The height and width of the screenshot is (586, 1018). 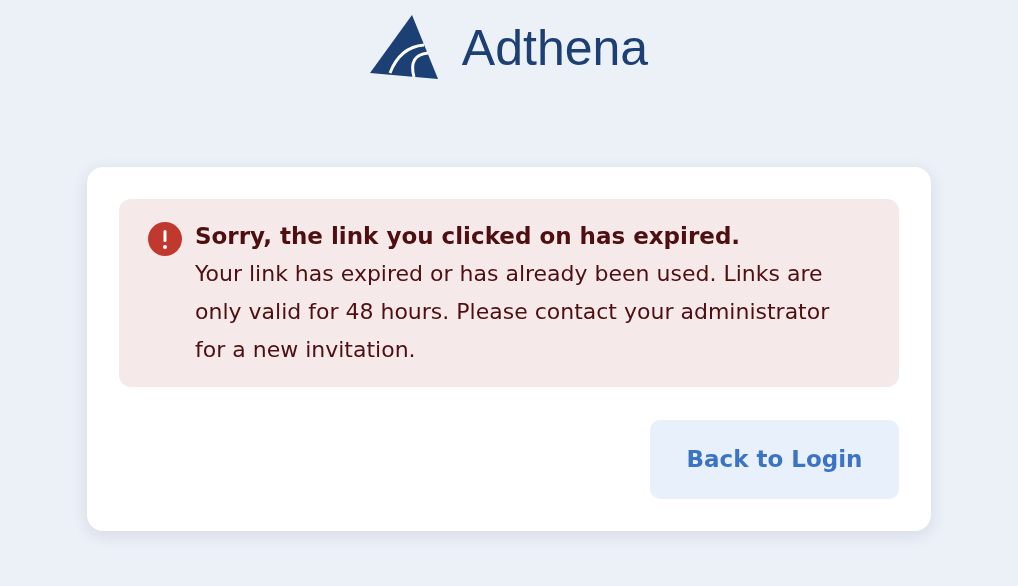 What do you see at coordinates (513, 312) in the screenshot?
I see `alert-message: Your link has expired or has already been used. Links are only valid for 48 hours. Please contact your administrator for a new invitation.` at bounding box center [513, 312].